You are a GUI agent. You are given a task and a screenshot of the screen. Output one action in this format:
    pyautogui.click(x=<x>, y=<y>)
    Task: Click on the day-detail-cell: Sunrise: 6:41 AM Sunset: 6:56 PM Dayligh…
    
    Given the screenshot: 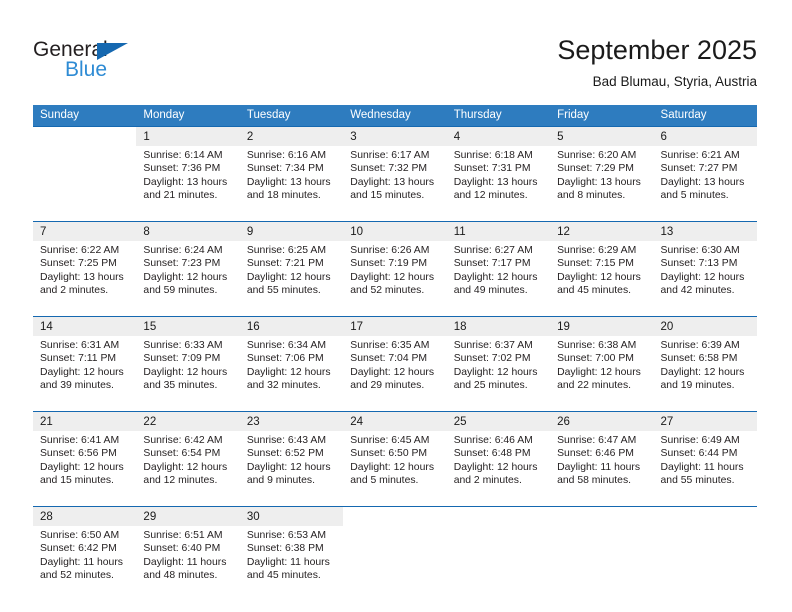 What is the action you would take?
    pyautogui.click(x=85, y=469)
    